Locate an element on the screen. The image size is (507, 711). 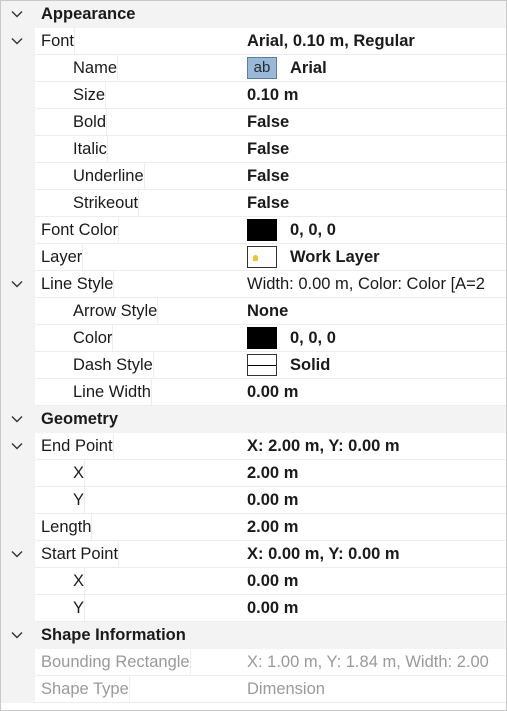
property-name: Strikeout is located at coordinates (106, 203).